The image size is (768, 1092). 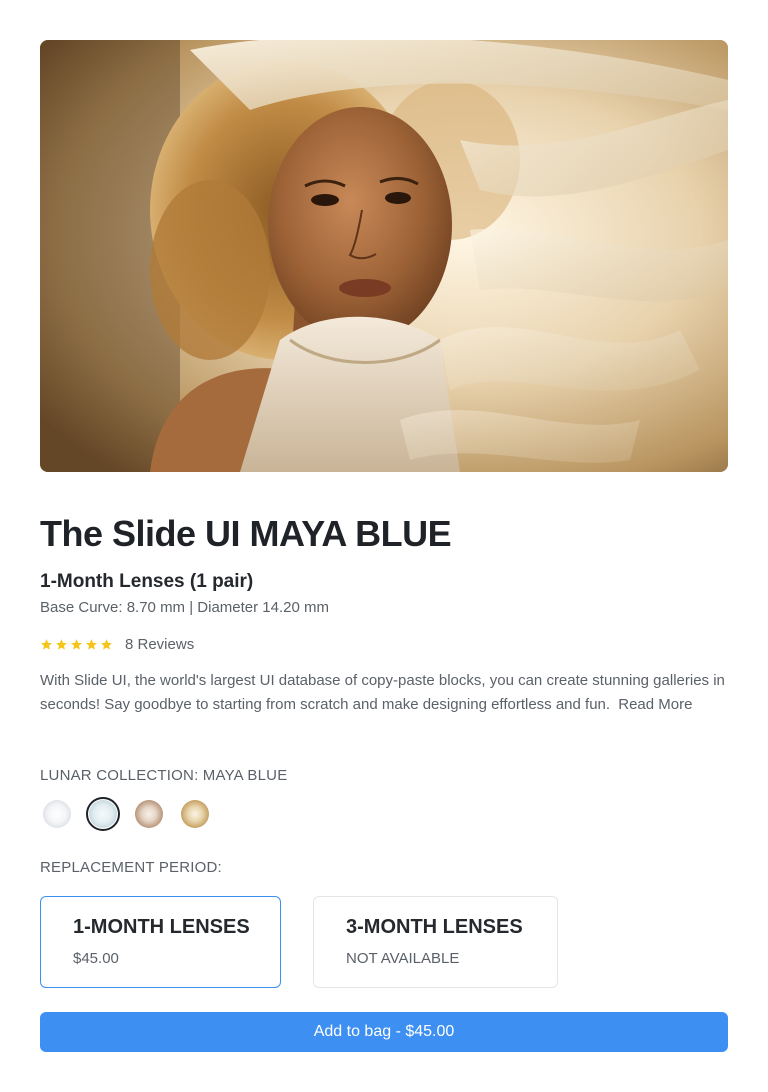 I want to click on star-rating, so click(x=77, y=644).